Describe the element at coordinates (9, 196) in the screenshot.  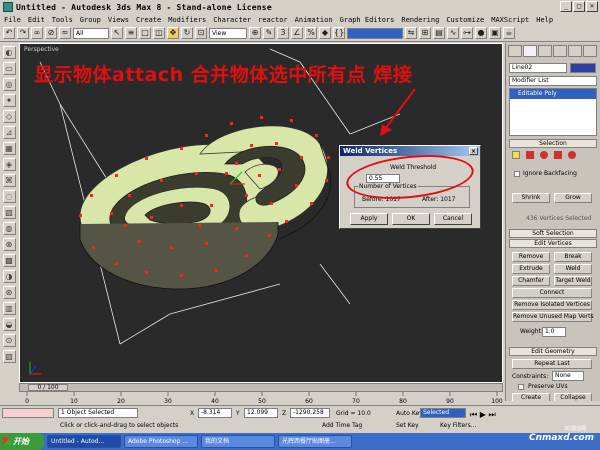
I see `tool-10-icon: ◌` at that location.